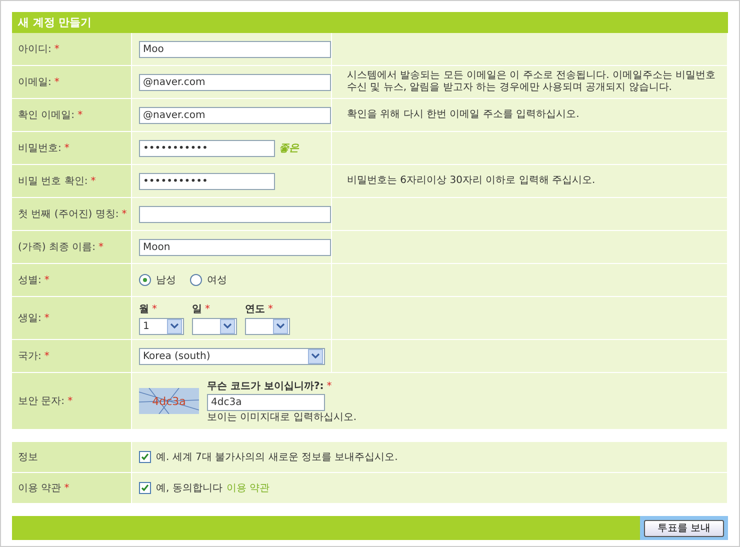  What do you see at coordinates (684, 528) in the screenshot?
I see `submit-button: 투표를 보내` at bounding box center [684, 528].